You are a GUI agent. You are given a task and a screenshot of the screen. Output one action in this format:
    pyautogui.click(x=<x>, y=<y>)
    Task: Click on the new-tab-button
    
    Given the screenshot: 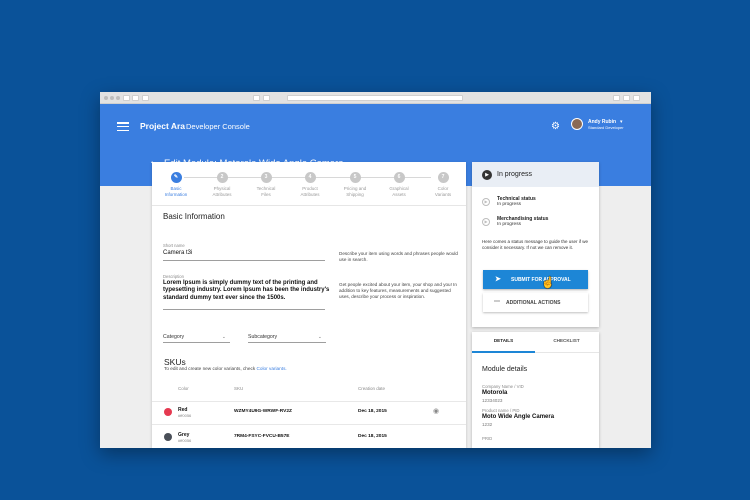 What is the action you would take?
    pyautogui.click(x=636, y=98)
    